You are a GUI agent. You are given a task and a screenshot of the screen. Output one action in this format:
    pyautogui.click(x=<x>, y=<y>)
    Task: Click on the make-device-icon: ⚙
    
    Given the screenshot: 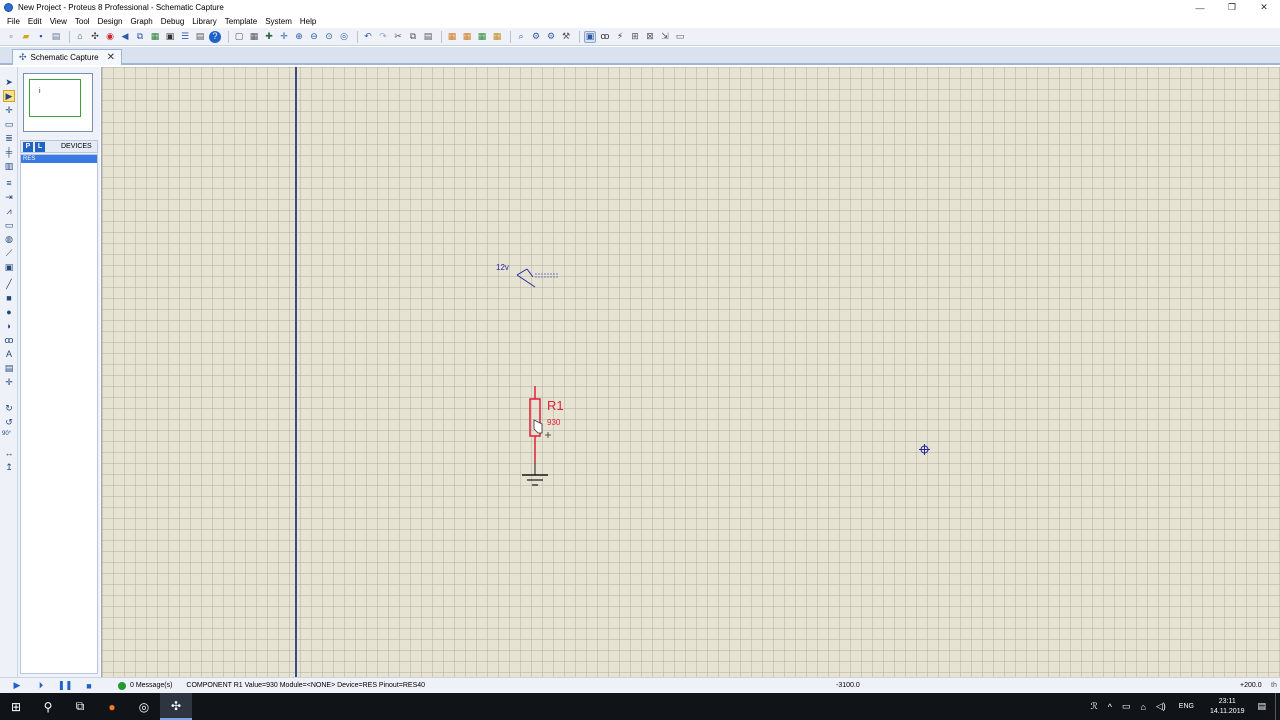 What is the action you would take?
    pyautogui.click(x=536, y=37)
    